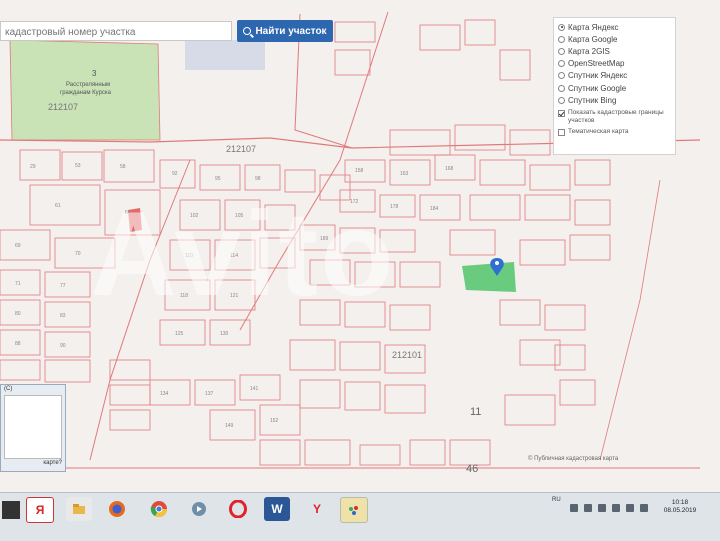 Image resolution: width=720 pixels, height=541 pixels. I want to click on parcel-number: 71, so click(18, 284).